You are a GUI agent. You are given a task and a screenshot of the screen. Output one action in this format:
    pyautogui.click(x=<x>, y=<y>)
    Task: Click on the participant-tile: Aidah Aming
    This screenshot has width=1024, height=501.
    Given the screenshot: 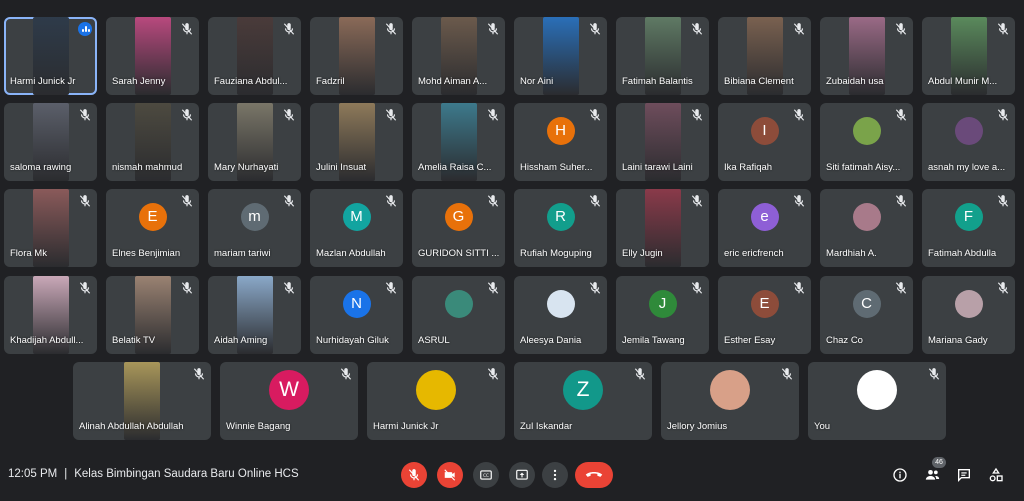 What is the action you would take?
    pyautogui.click(x=254, y=315)
    